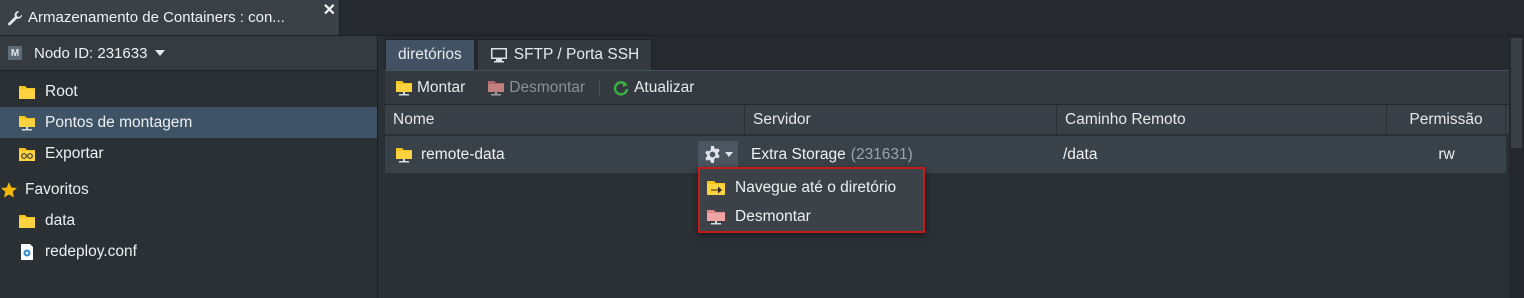  What do you see at coordinates (1446, 154) in the screenshot?
I see `row-permission: rw` at bounding box center [1446, 154].